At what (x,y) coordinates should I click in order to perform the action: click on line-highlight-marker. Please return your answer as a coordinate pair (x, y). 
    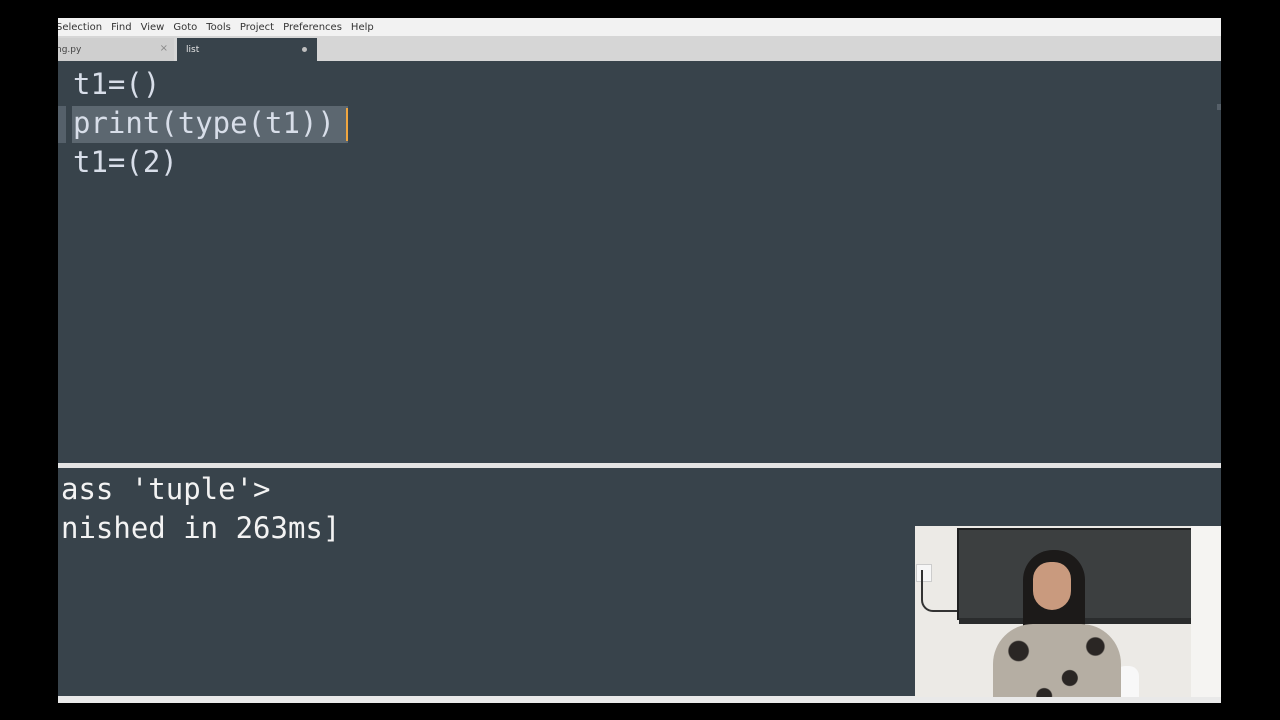
    Looking at the image, I should click on (62, 124).